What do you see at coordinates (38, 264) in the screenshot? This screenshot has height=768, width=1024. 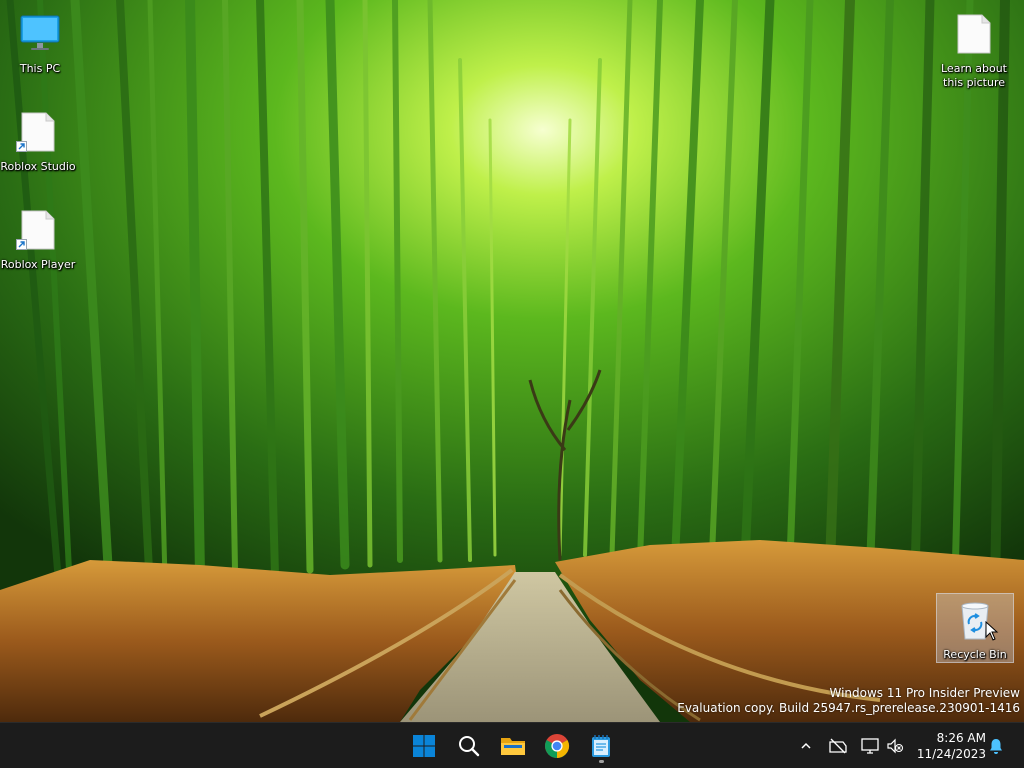 I see `desktop-icon-label: Roblox Player` at bounding box center [38, 264].